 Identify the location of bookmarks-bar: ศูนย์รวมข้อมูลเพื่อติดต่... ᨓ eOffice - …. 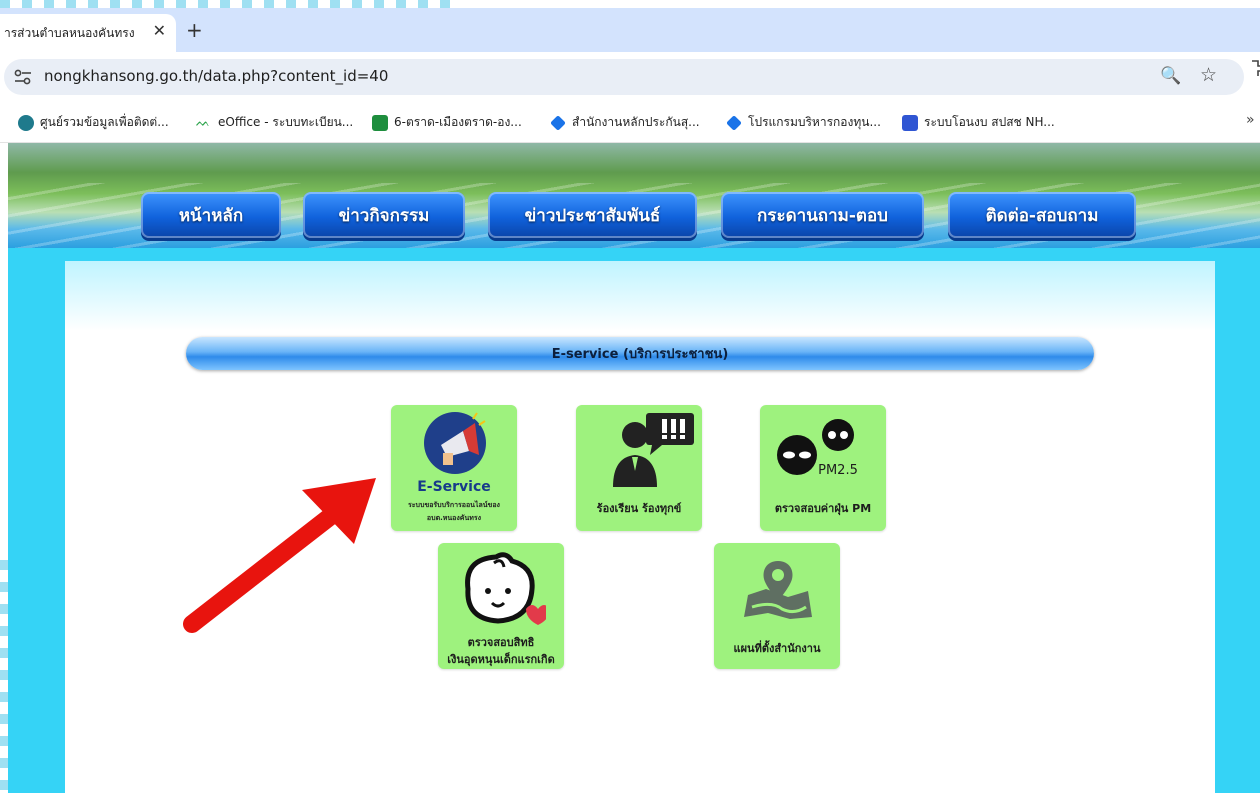
(630, 122).